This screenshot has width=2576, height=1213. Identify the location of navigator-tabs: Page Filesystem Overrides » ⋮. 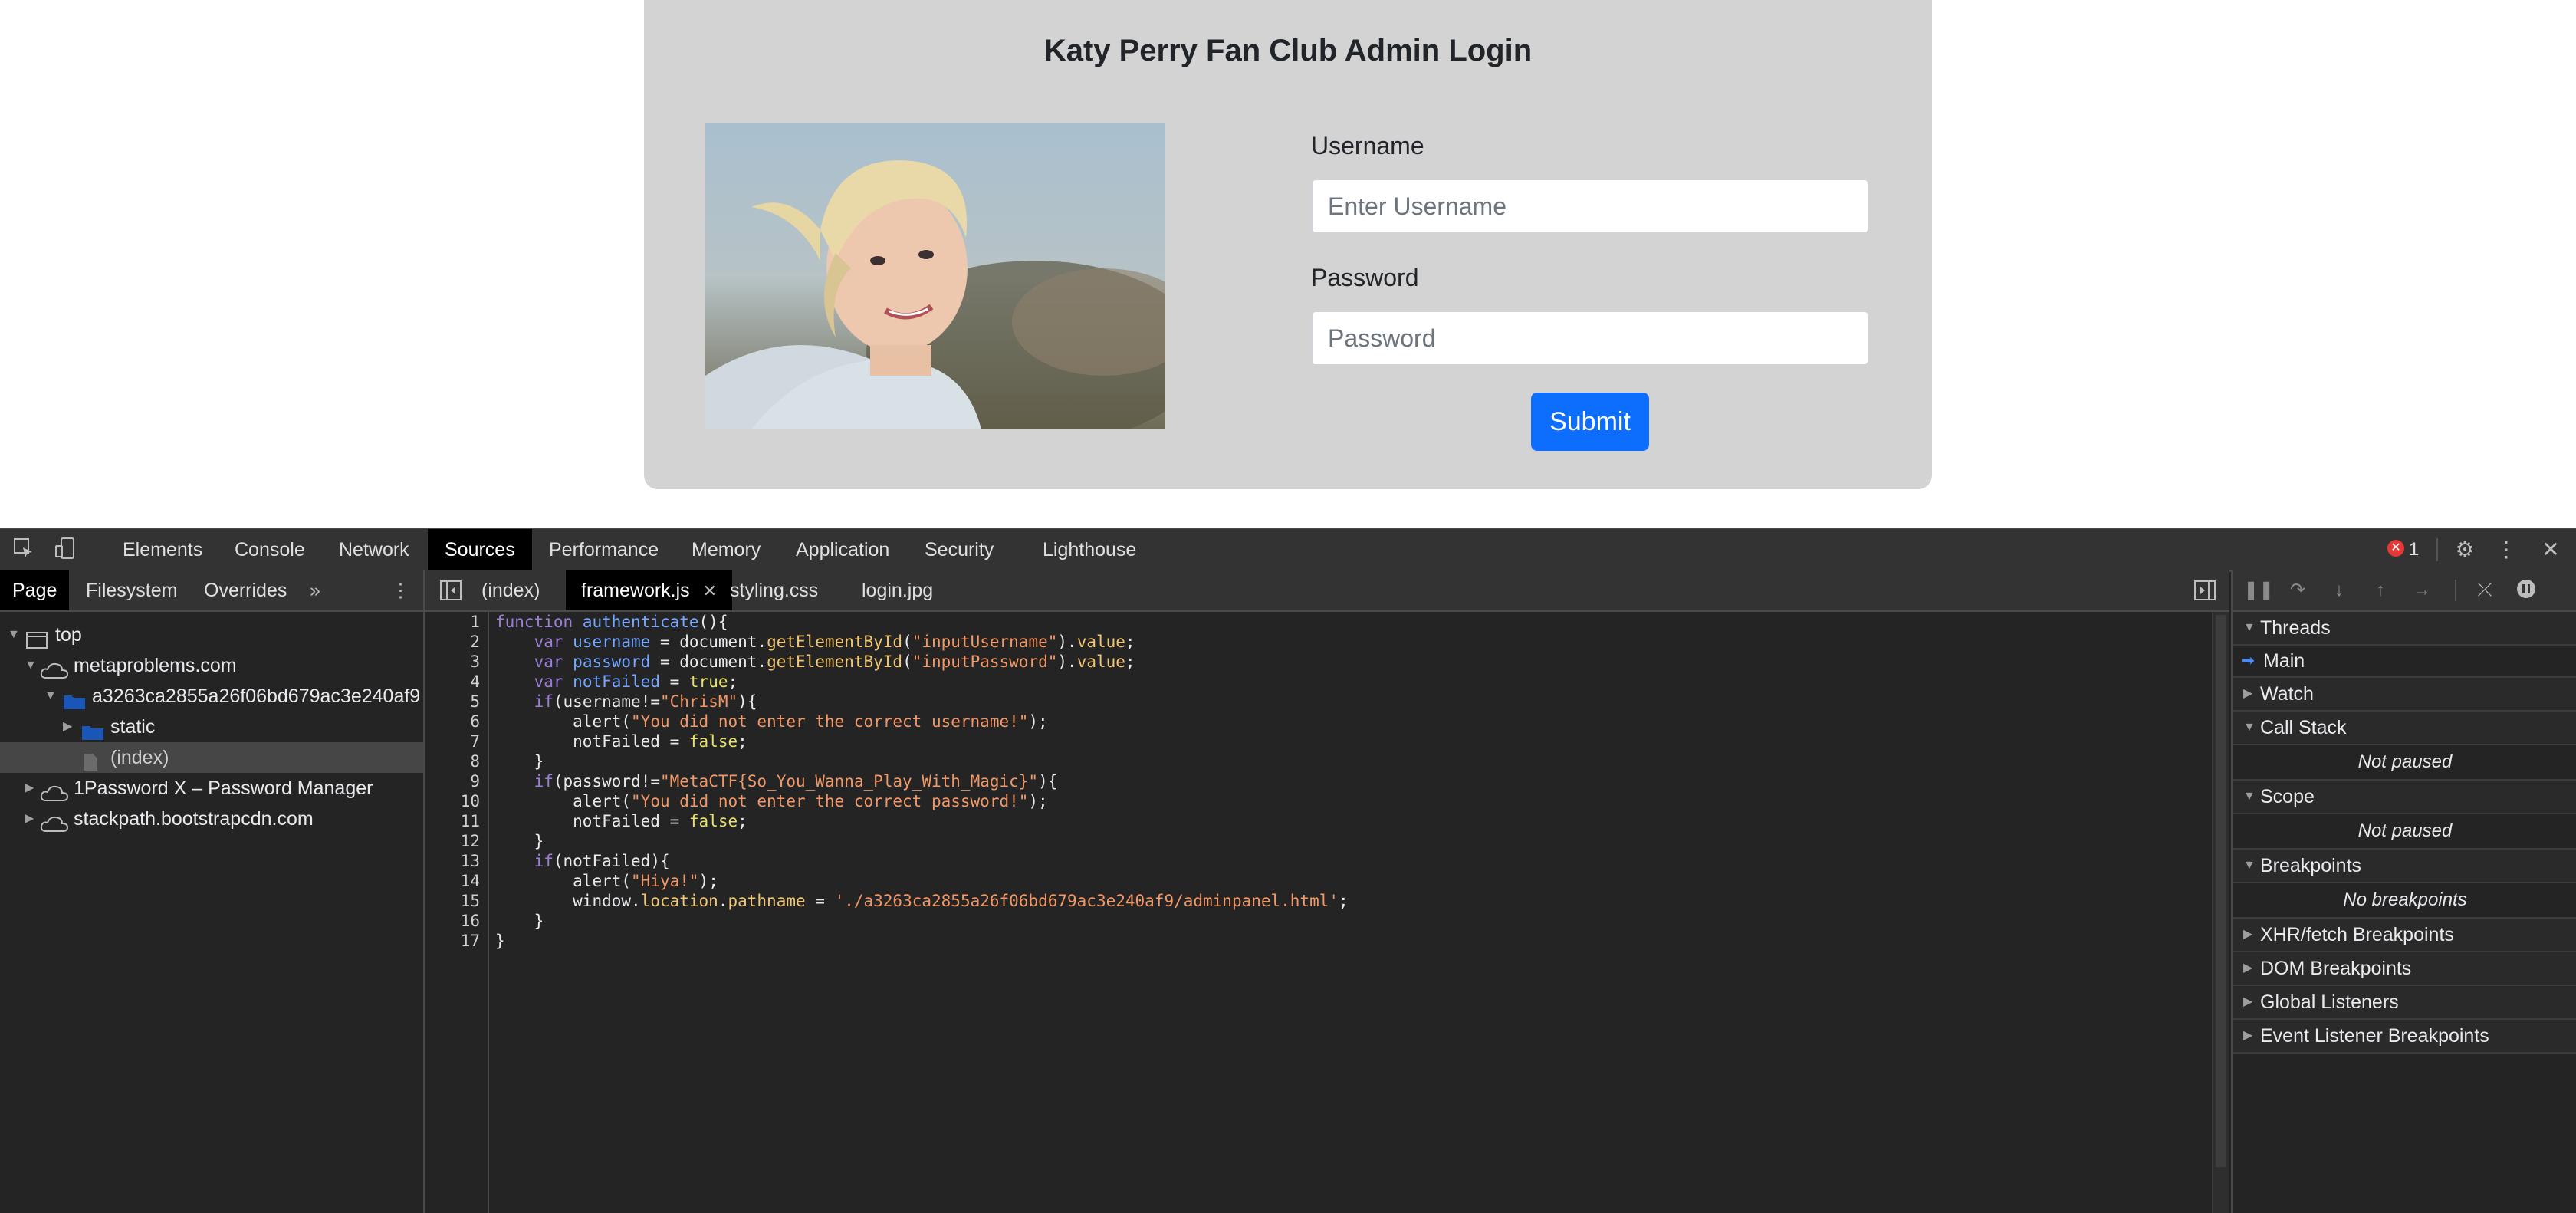
(212, 591).